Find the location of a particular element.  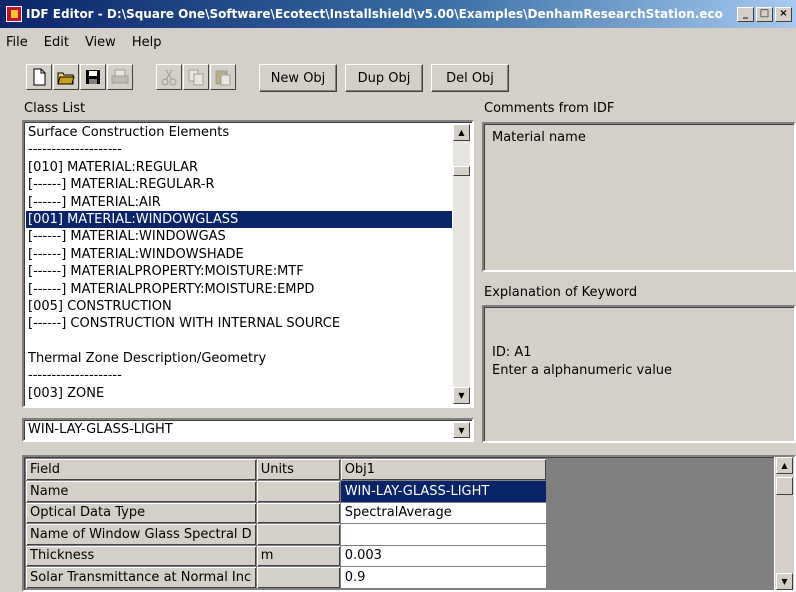

grid-scroll-up-icon: ▲ is located at coordinates (784, 465).